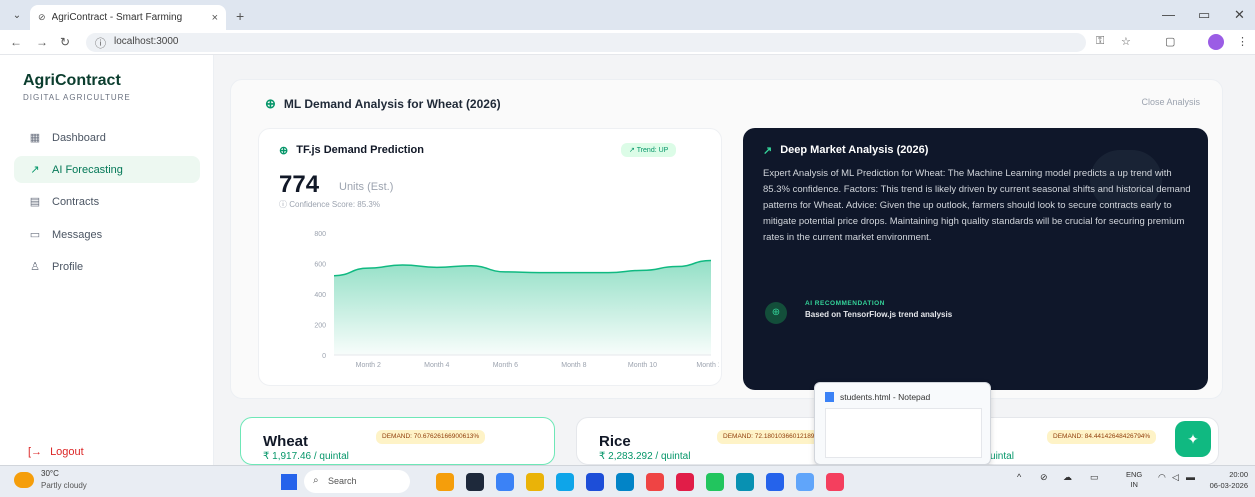  What do you see at coordinates (79, 137) in the screenshot?
I see `sidebar-item-label: Dashboard` at bounding box center [79, 137].